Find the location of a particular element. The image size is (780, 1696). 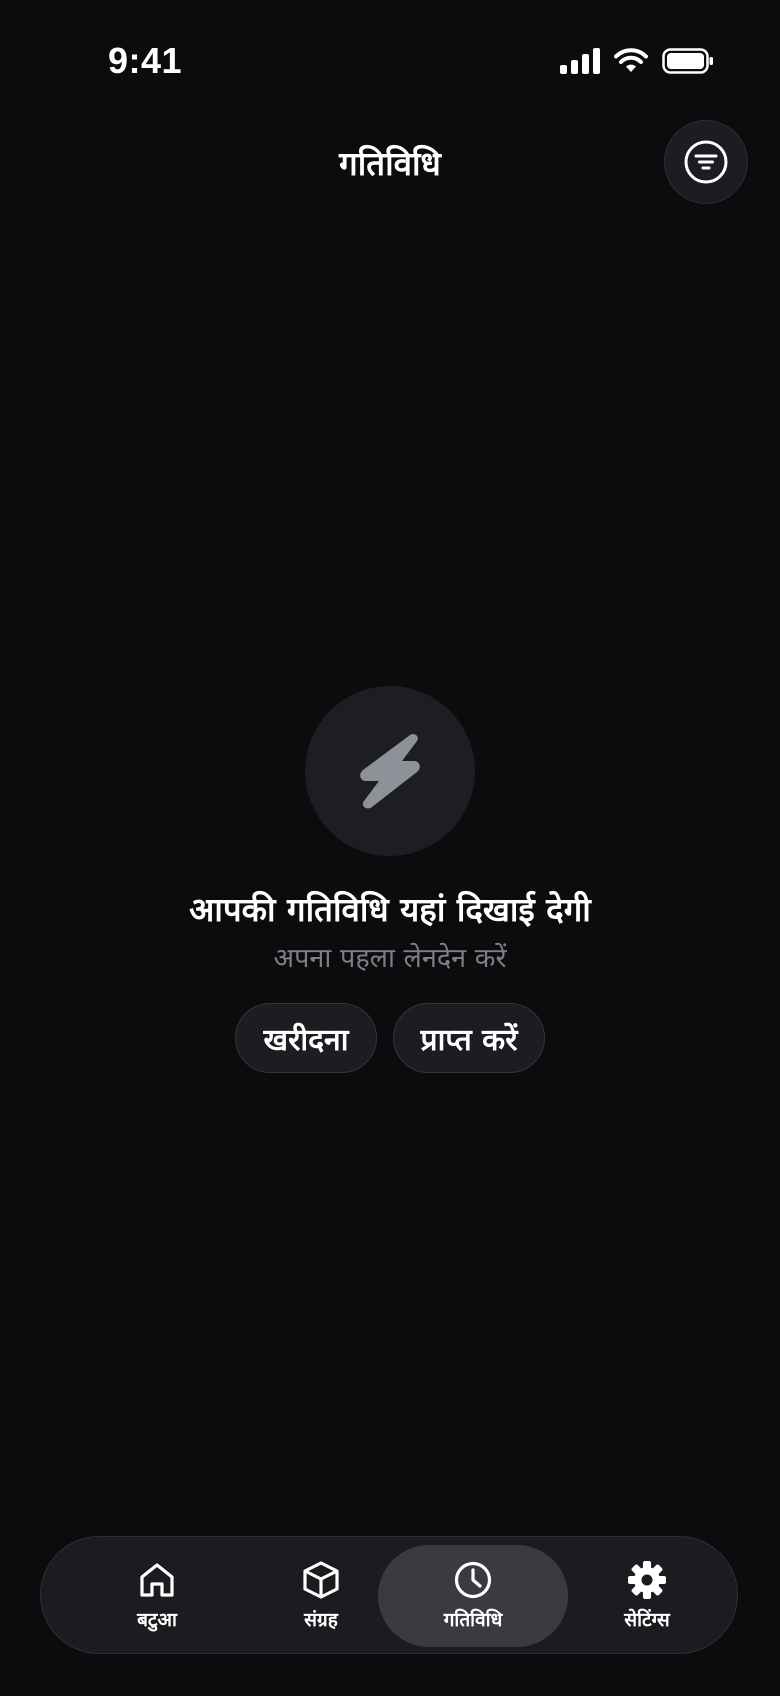

clock-icon is located at coordinates (473, 1580).